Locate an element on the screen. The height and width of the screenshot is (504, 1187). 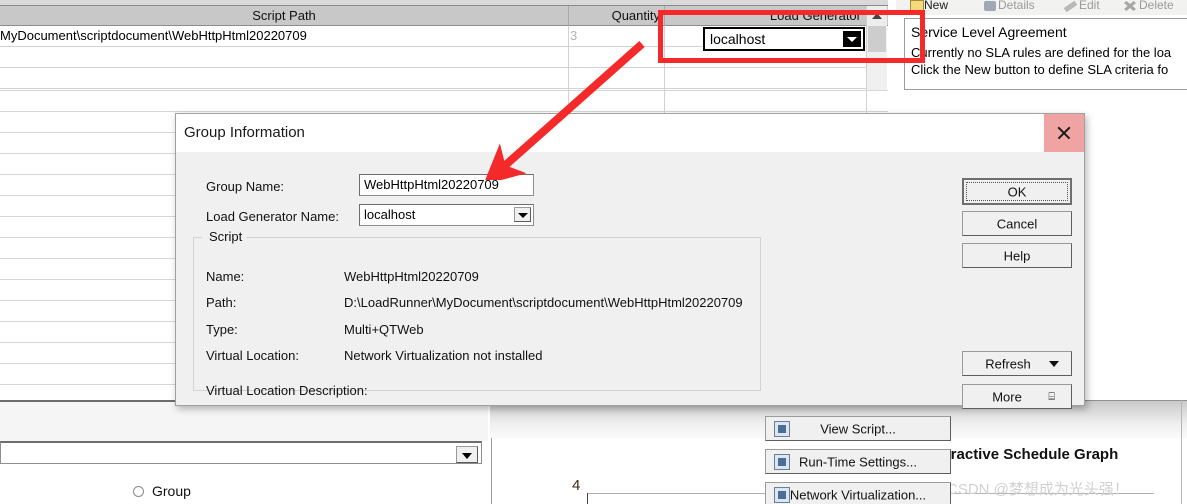
delete-x-icon is located at coordinates (1130, 6).